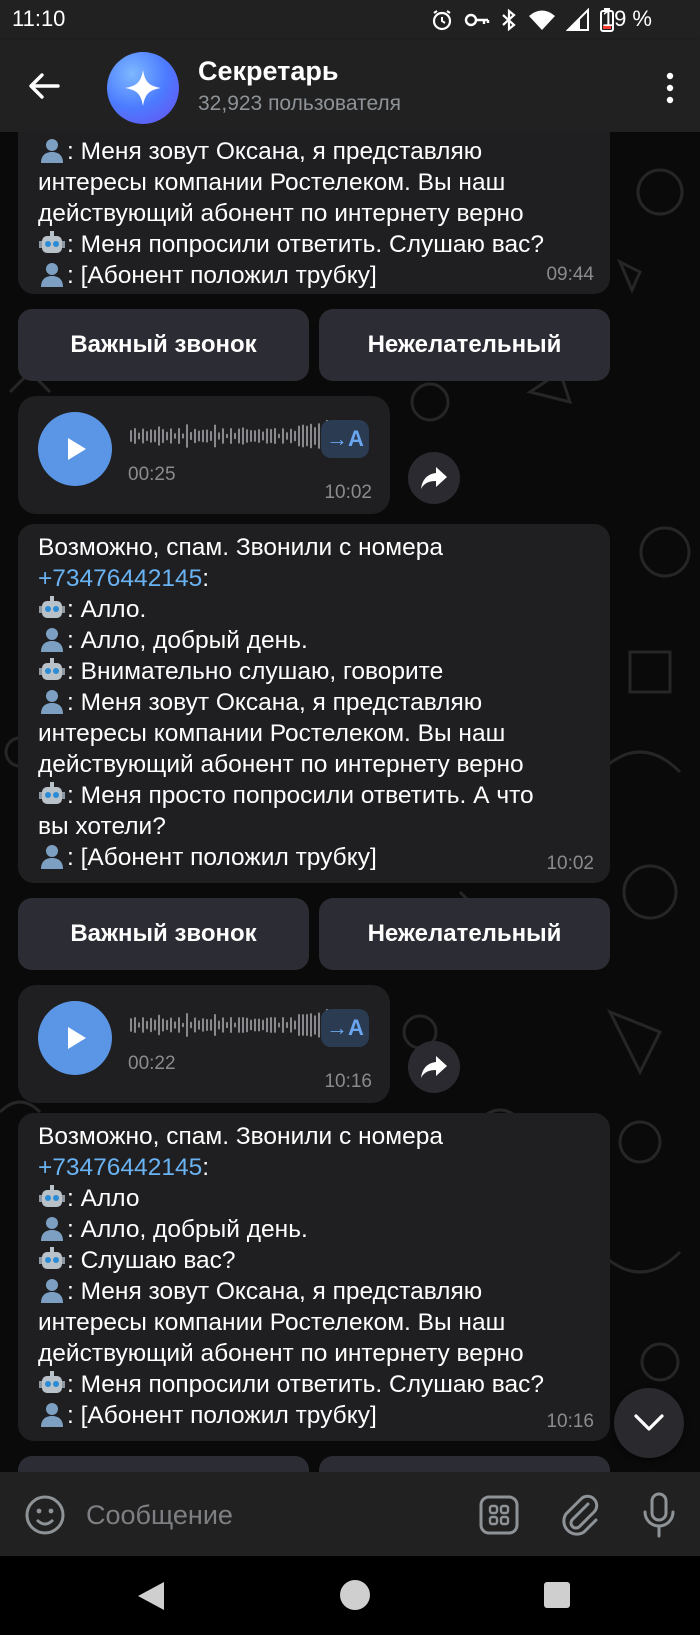 This screenshot has width=700, height=1635. Describe the element at coordinates (355, 1595) in the screenshot. I see `nav-home-icon` at that location.